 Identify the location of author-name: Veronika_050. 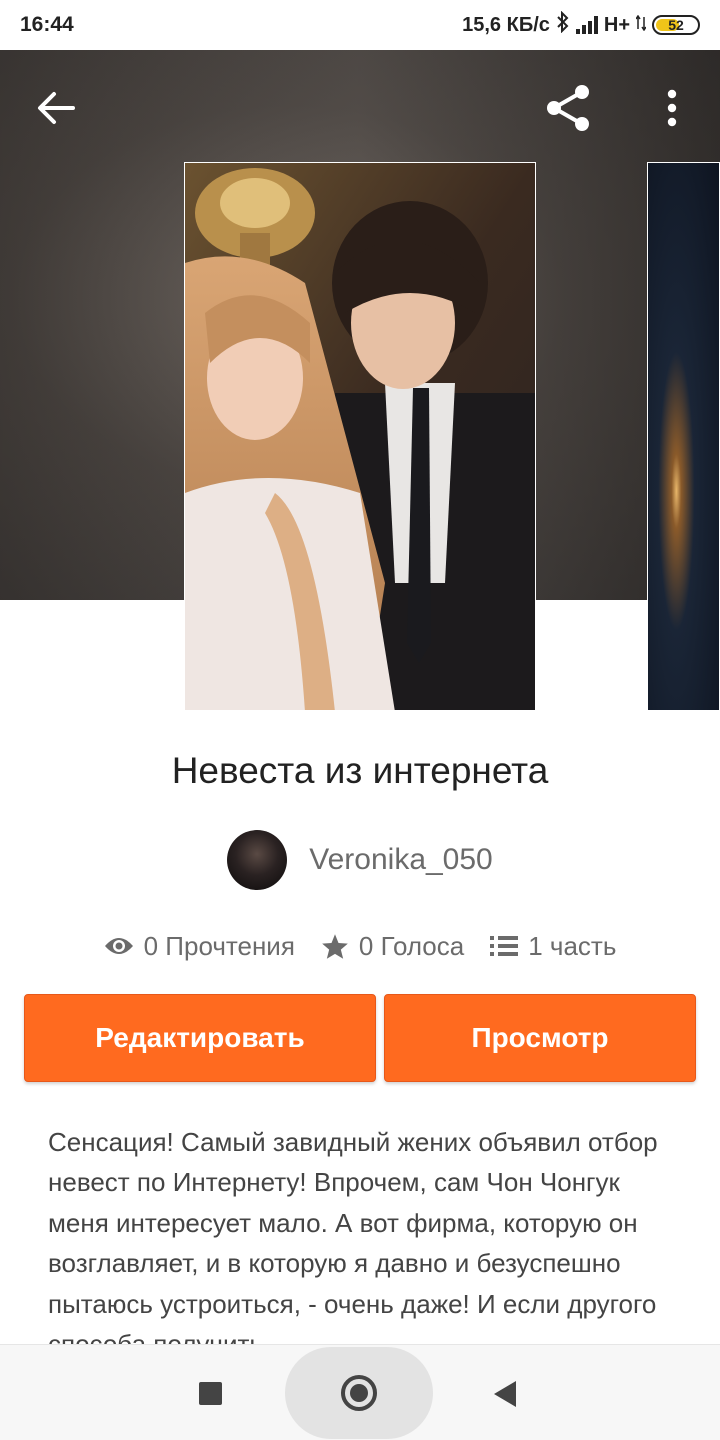
(401, 860).